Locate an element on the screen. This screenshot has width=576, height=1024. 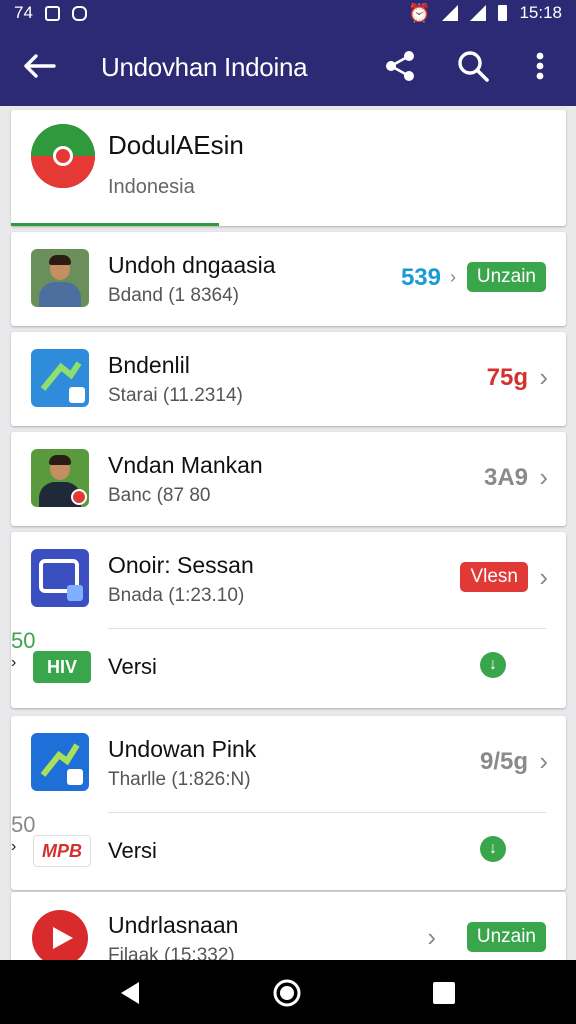
country-subtitle: Indonesia is located at coordinates (151, 187).